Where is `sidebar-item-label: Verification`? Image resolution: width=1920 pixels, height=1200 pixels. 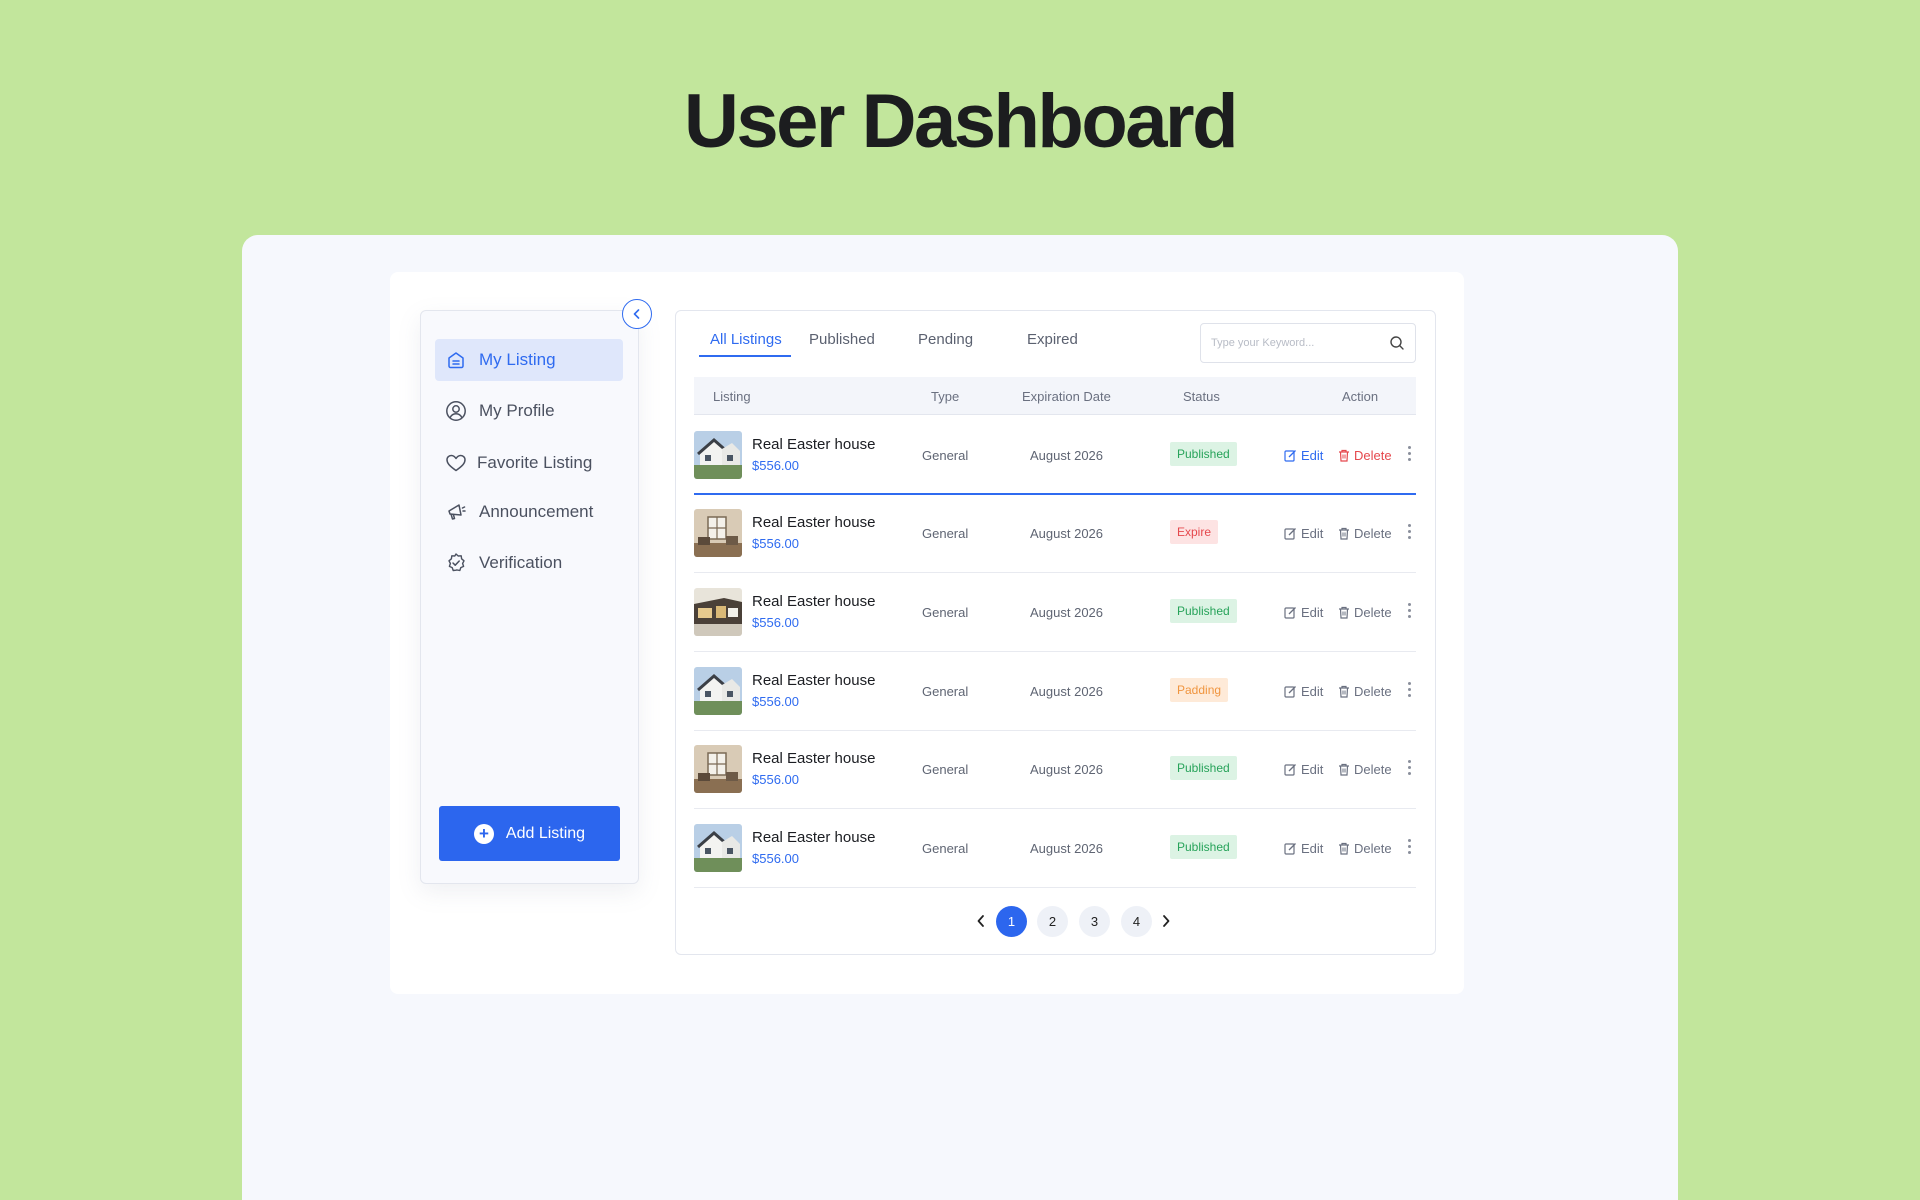
sidebar-item-label: Verification is located at coordinates (521, 562).